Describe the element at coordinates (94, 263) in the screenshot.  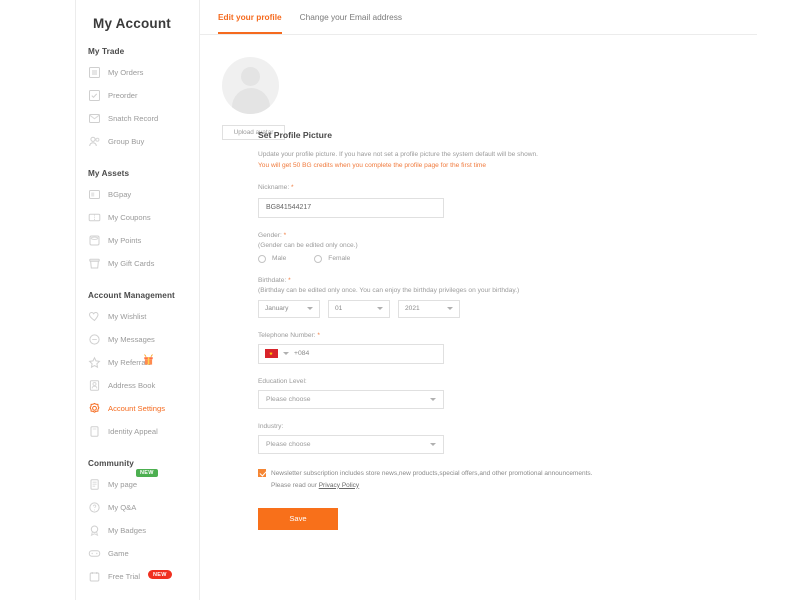
I see `gift-card-icon` at that location.